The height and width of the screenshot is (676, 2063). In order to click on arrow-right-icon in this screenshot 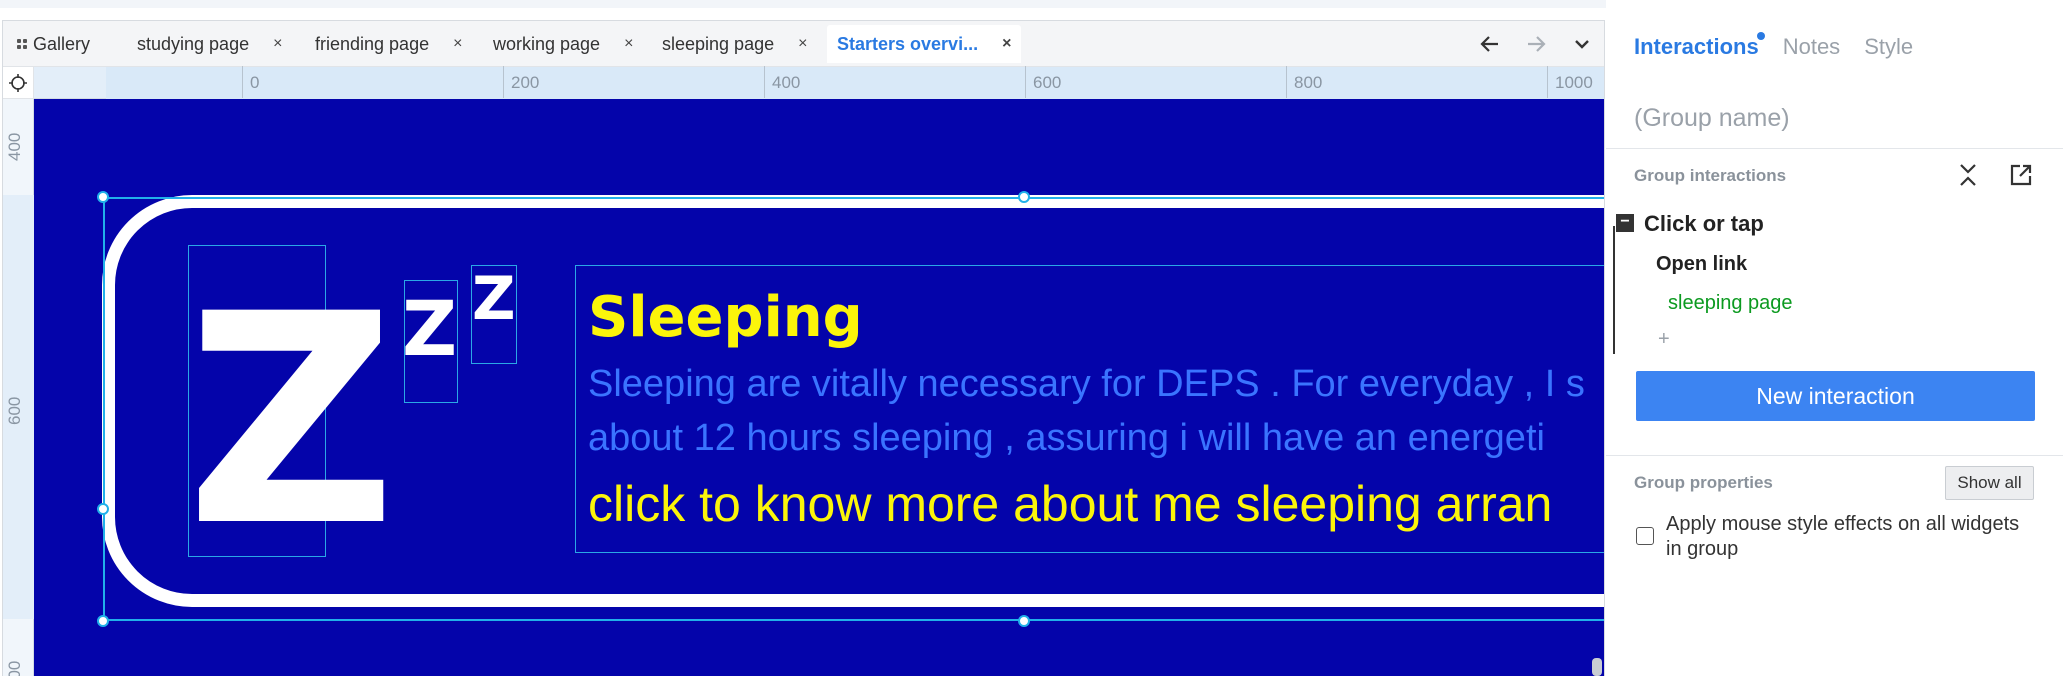, I will do `click(1536, 44)`.